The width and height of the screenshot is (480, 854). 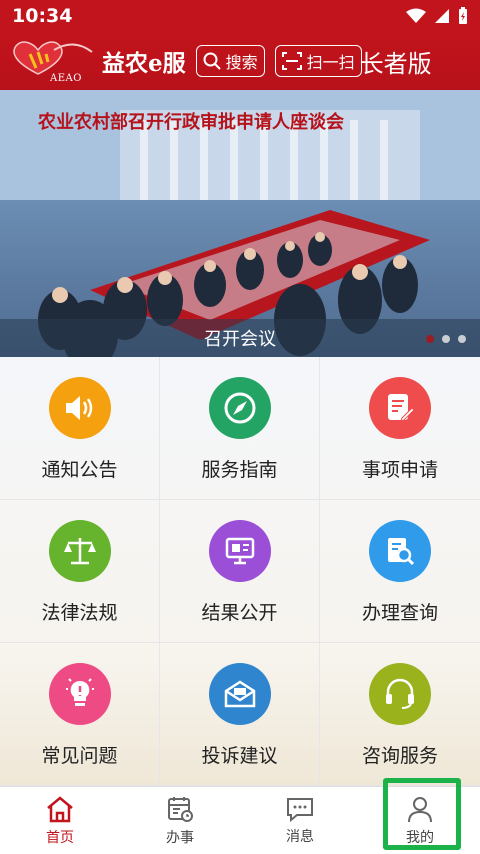 I want to click on search-button-label: 搜索, so click(x=241, y=62).